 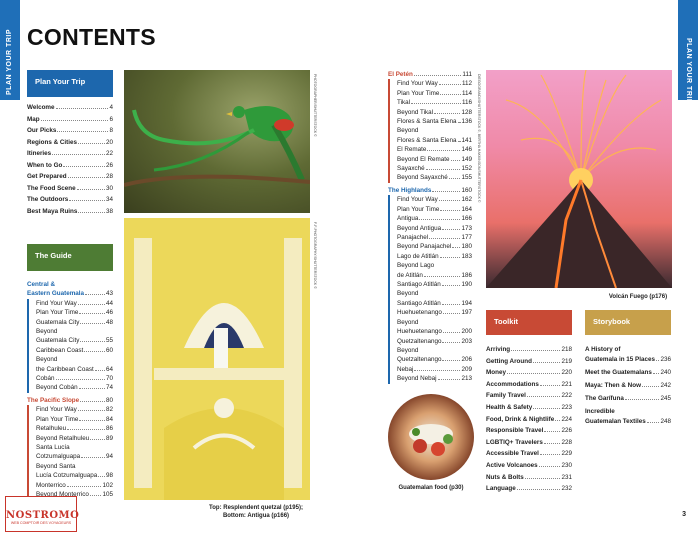 What do you see at coordinates (628, 399) in the screenshot?
I see `toc-row: The Garífuna 245` at bounding box center [628, 399].